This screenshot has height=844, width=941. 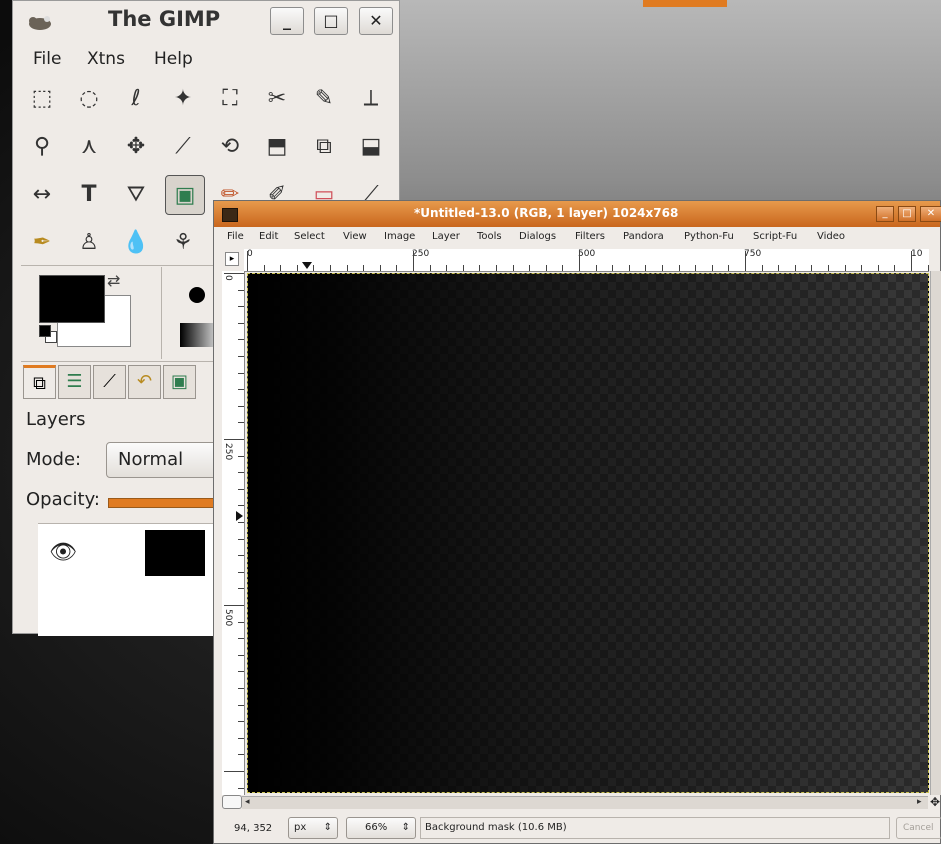 What do you see at coordinates (935, 533) in the screenshot?
I see `vertical-scrollbar` at bounding box center [935, 533].